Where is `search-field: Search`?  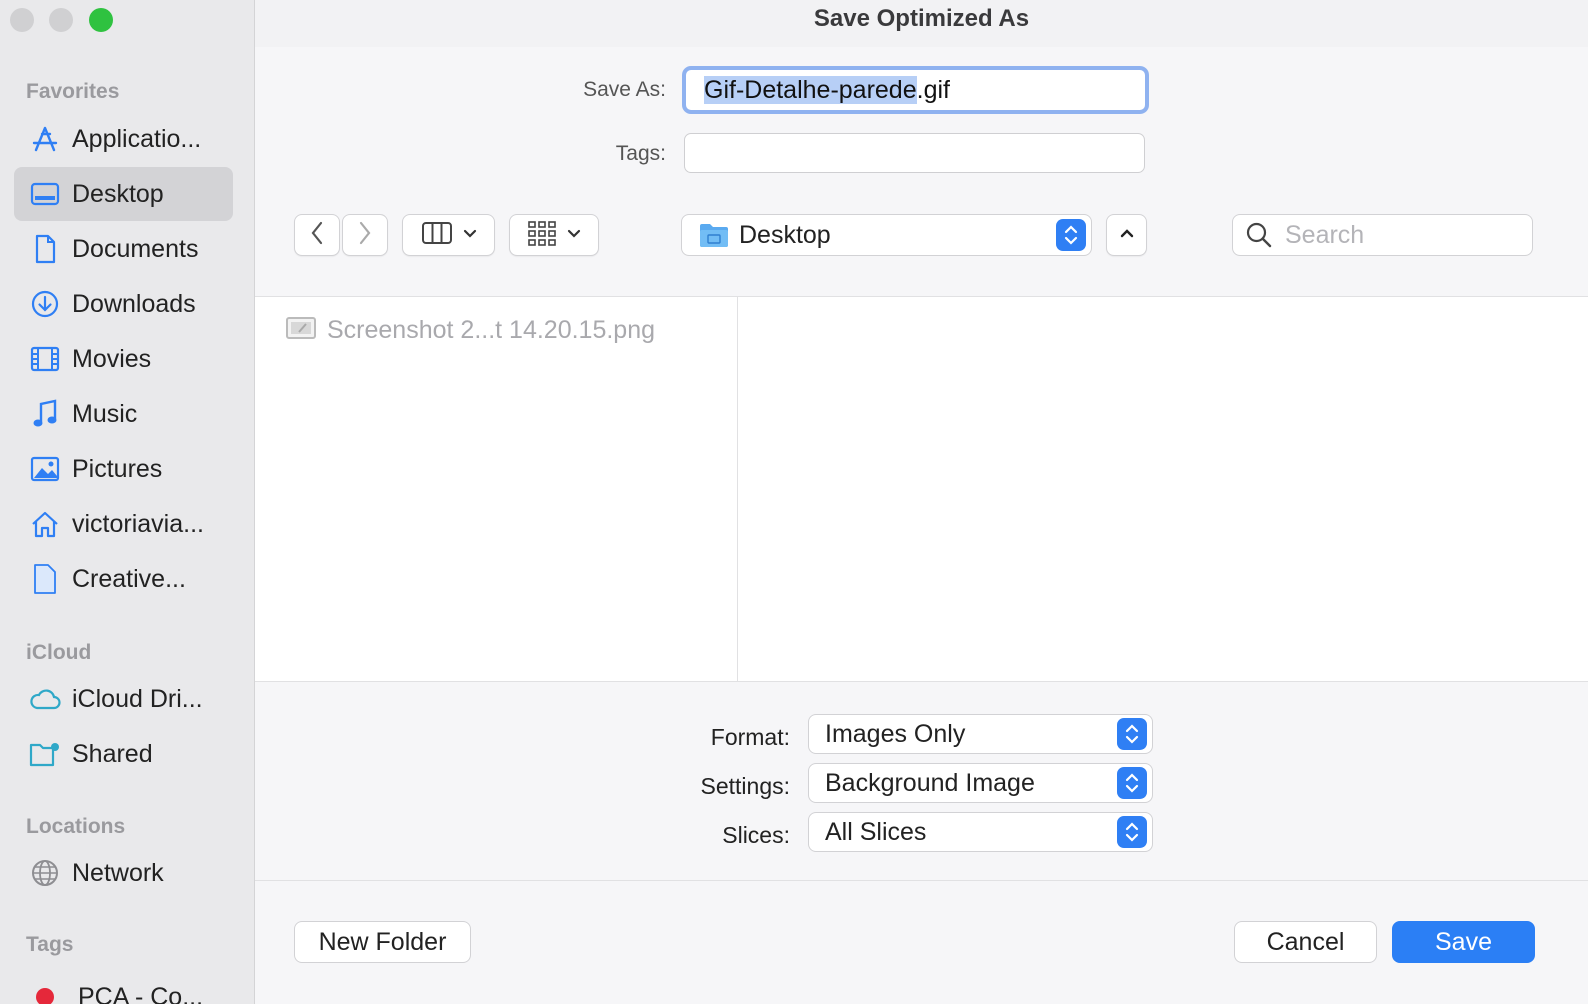
search-field: Search is located at coordinates (1382, 235).